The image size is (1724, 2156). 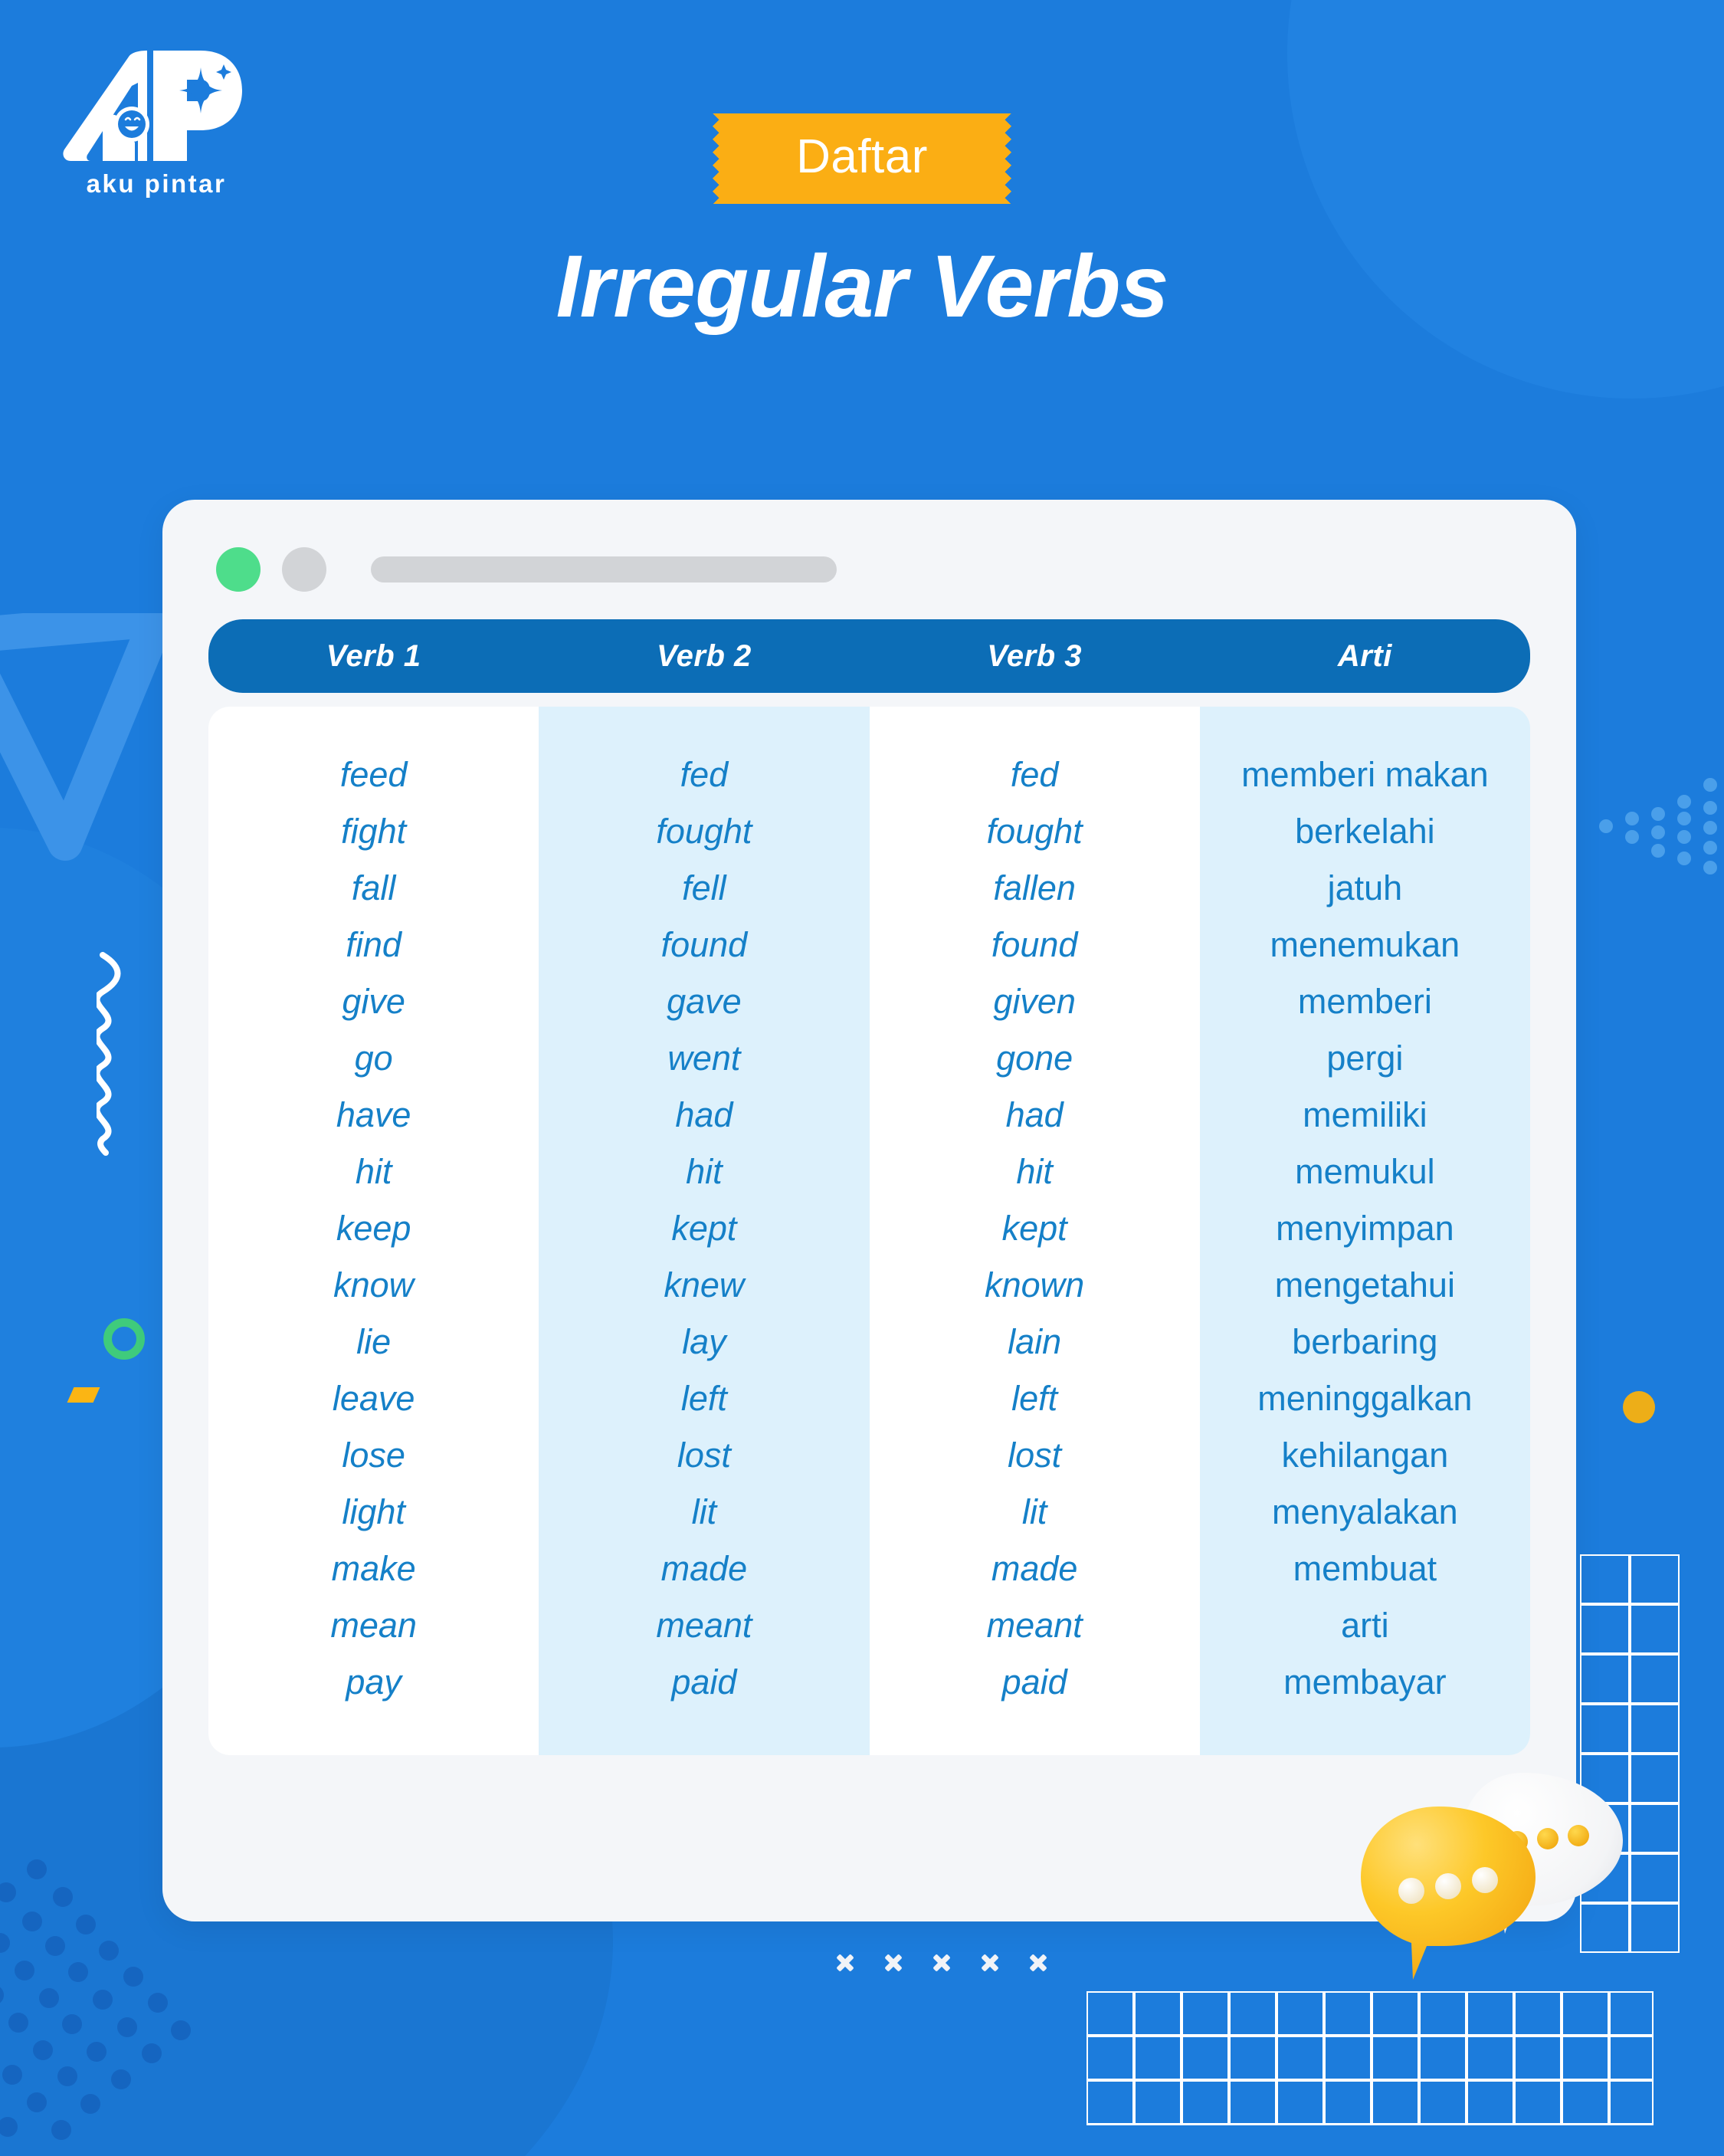 I want to click on table-cell: keep, so click(x=373, y=1228).